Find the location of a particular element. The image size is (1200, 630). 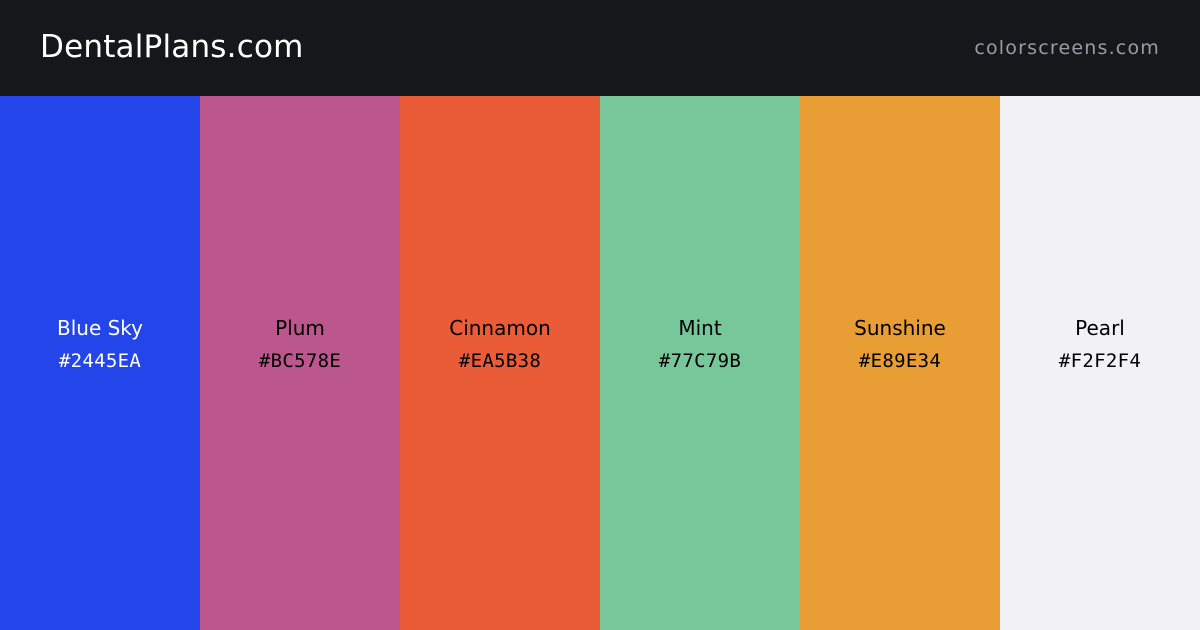

swatch-name: Mint is located at coordinates (700, 327).